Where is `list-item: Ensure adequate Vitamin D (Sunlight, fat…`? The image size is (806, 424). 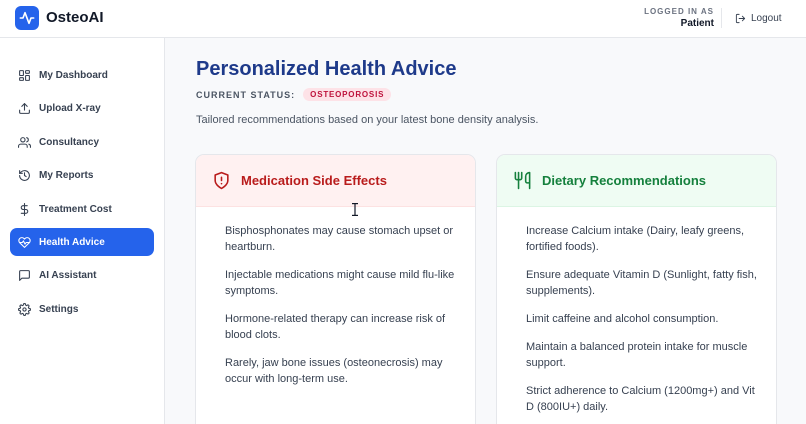
list-item: Ensure adequate Vitamin D (Sunlight, fat… is located at coordinates (641, 283).